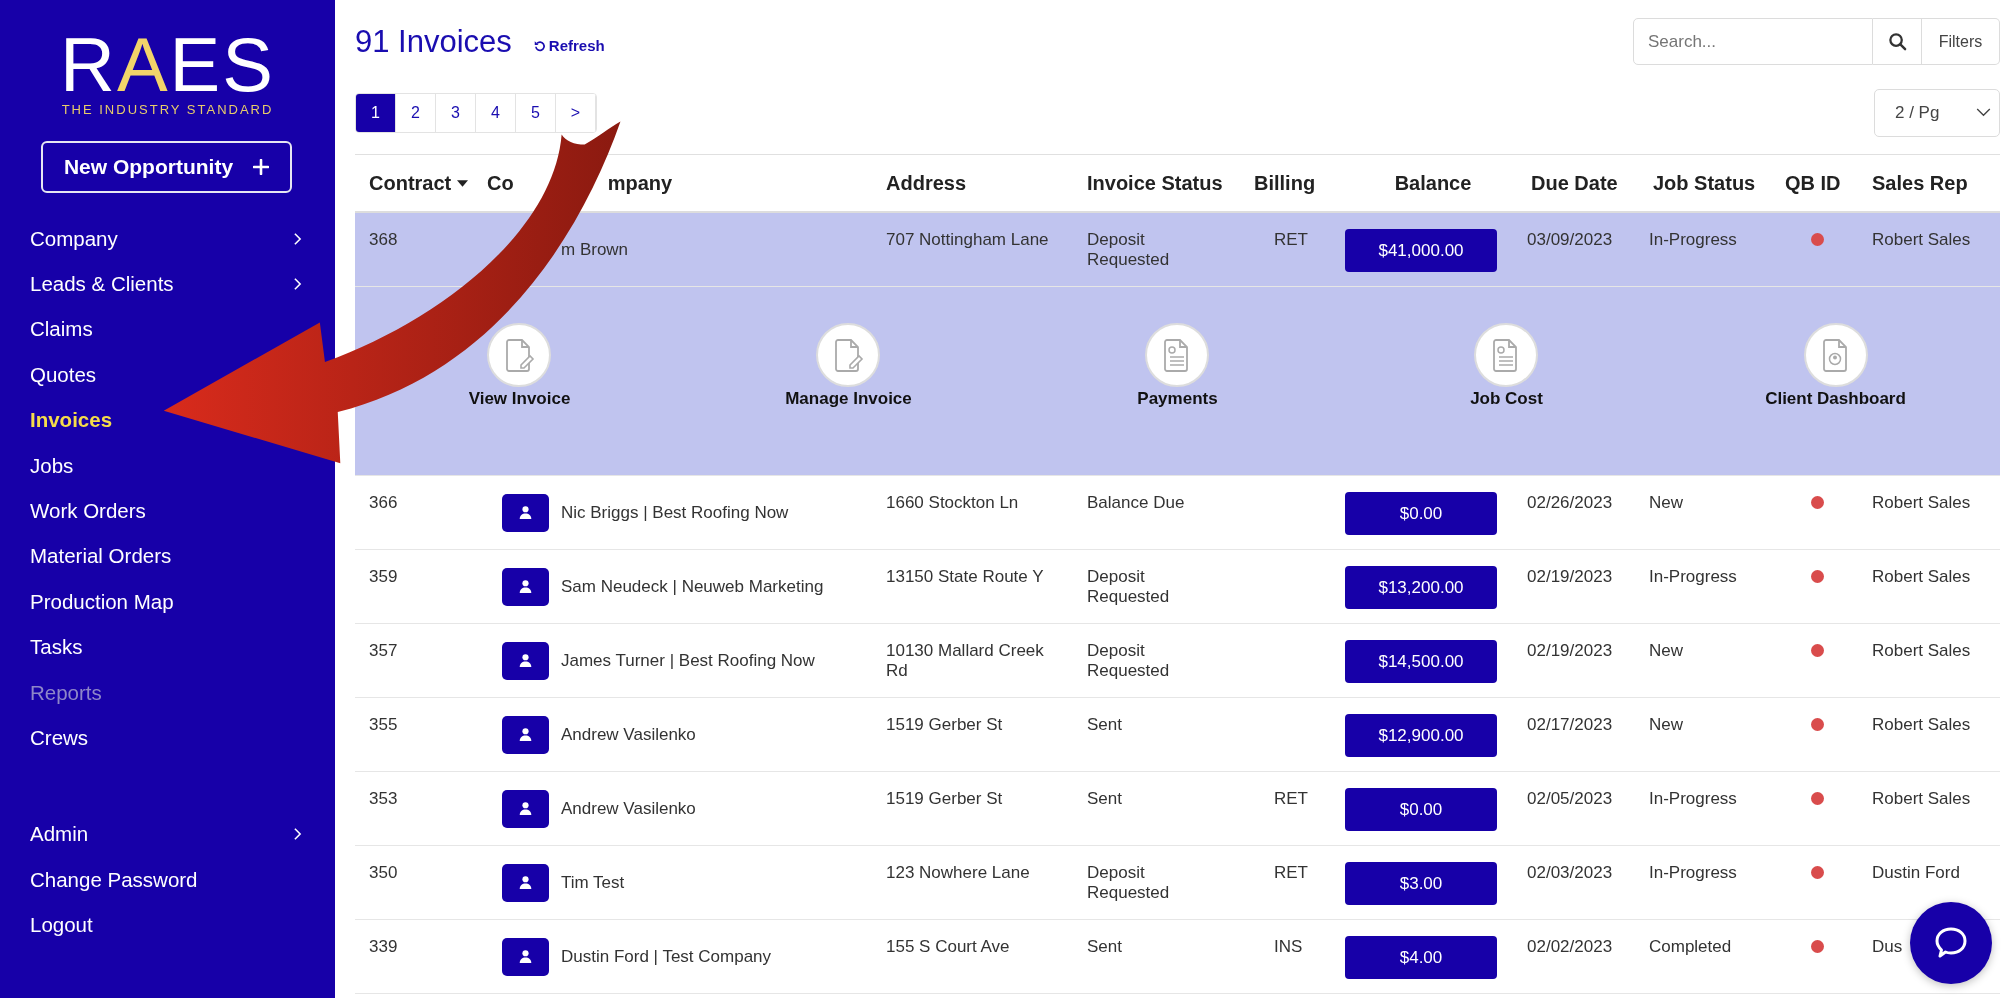 The image size is (2006, 998). What do you see at coordinates (666, 956) in the screenshot?
I see `table-cell: Dustin Ford | Test Company` at bounding box center [666, 956].